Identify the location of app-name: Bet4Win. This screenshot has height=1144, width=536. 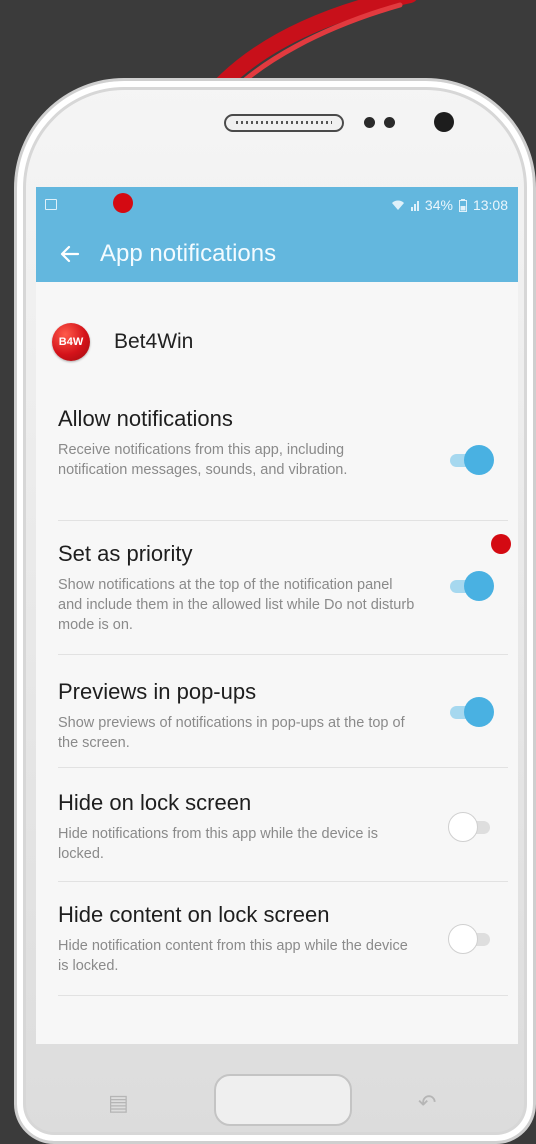
(154, 341).